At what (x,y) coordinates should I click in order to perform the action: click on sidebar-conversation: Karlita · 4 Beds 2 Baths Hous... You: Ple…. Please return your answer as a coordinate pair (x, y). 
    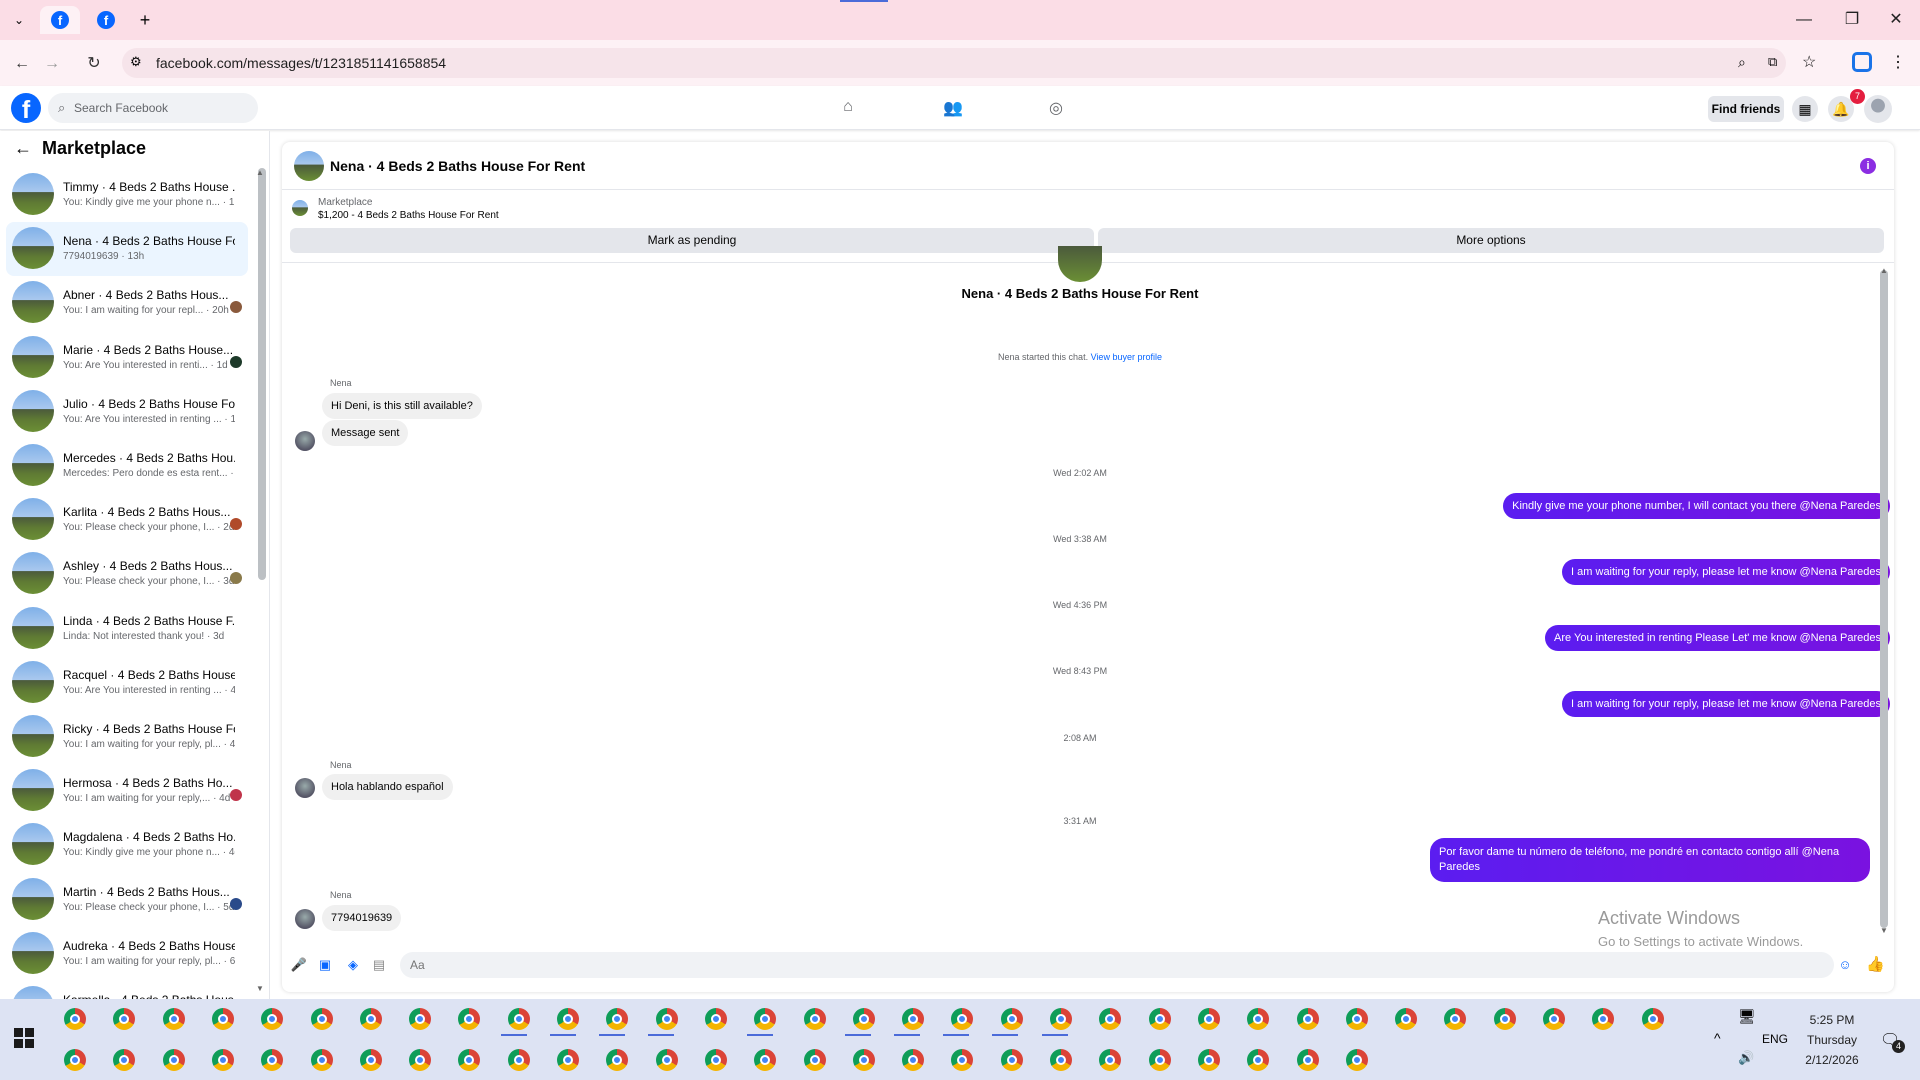
    Looking at the image, I should click on (127, 520).